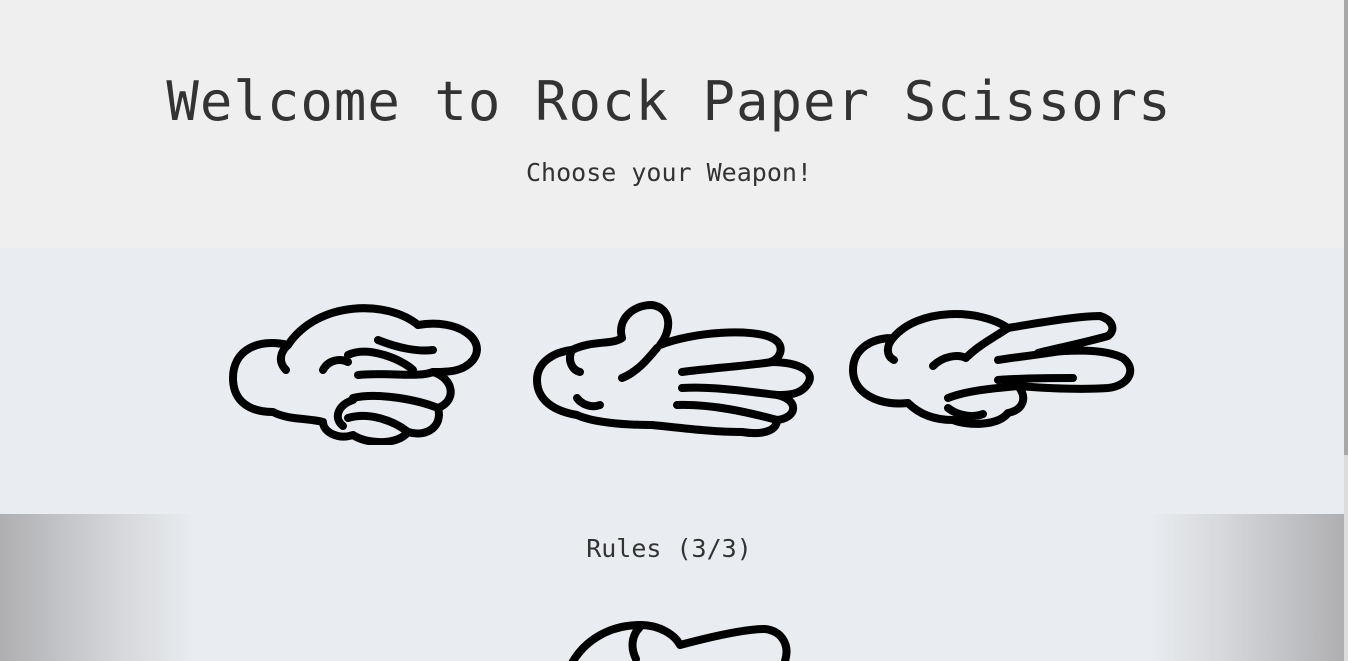  Describe the element at coordinates (1346, 227) in the screenshot. I see `scrollbar-thumb` at that location.